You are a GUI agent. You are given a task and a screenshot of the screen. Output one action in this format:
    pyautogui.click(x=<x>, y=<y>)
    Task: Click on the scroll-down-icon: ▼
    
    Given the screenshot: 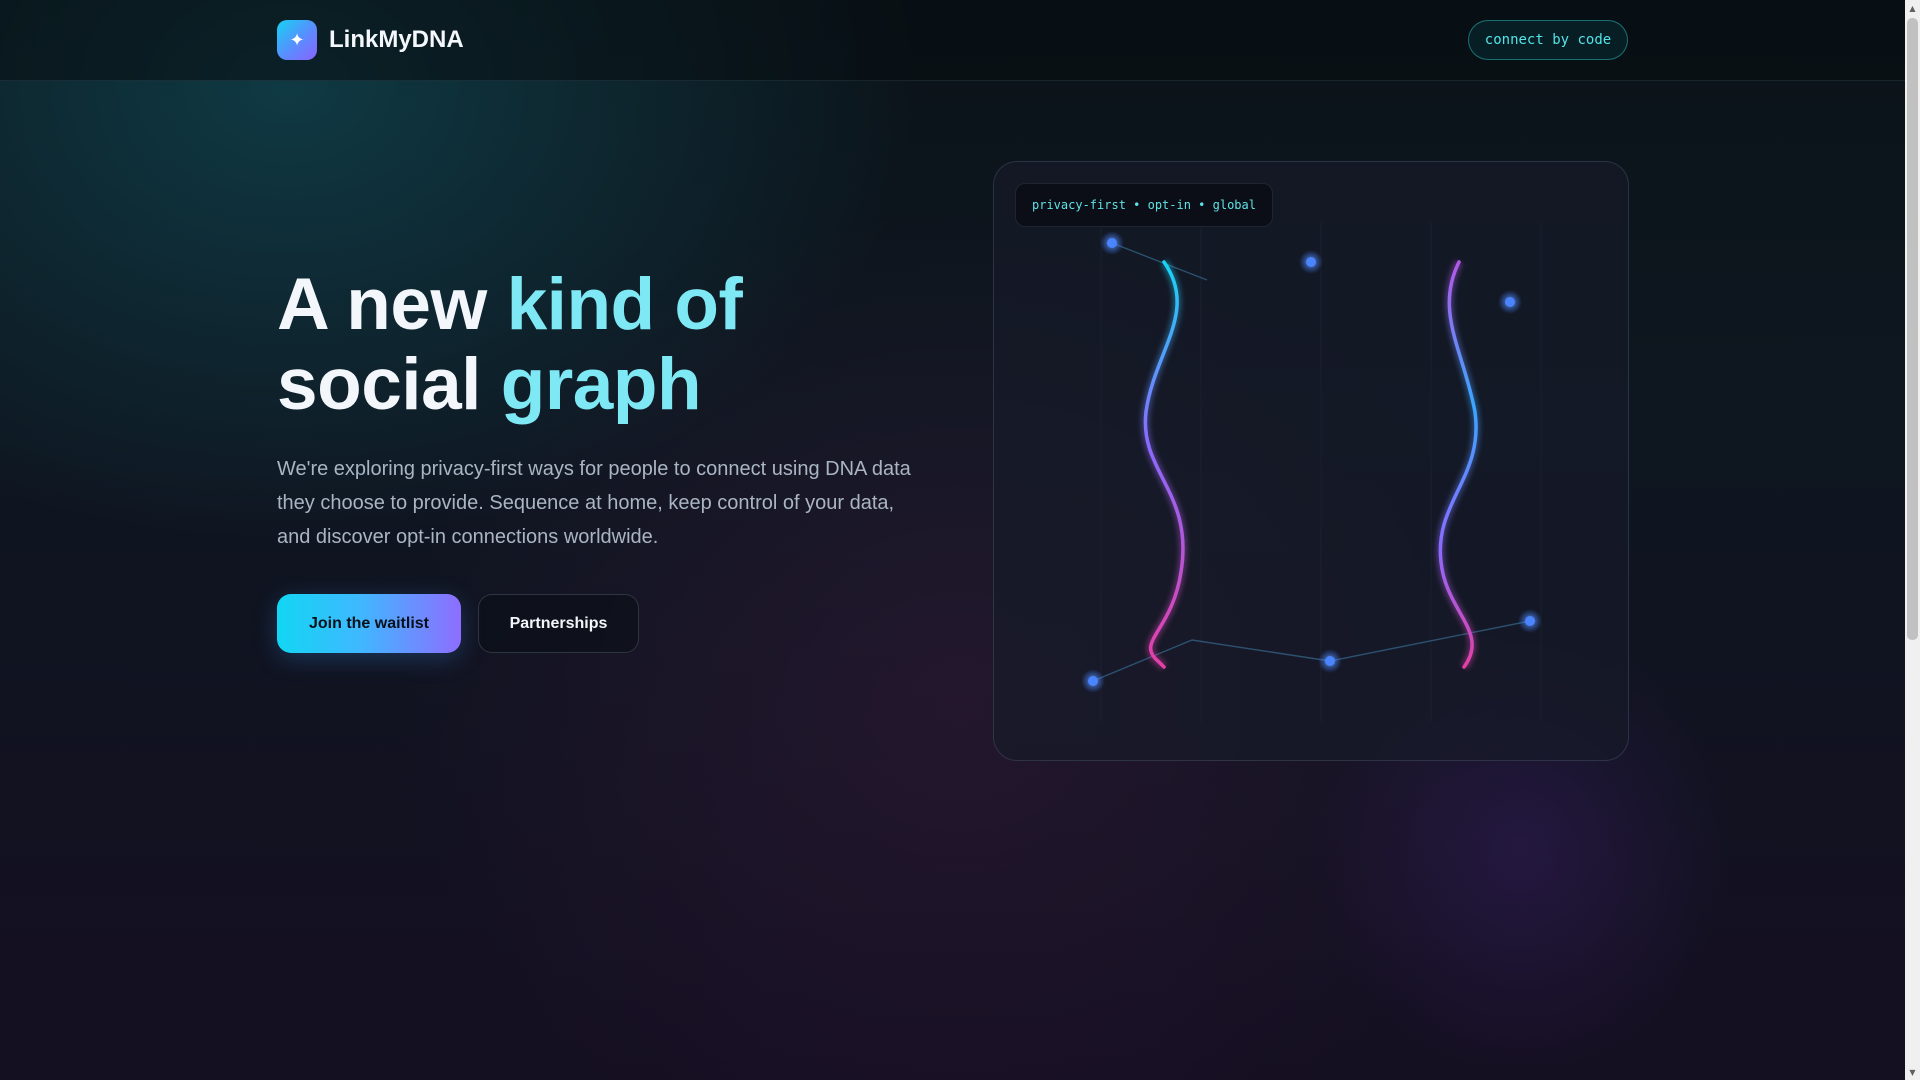 What is the action you would take?
    pyautogui.click(x=1912, y=1072)
    